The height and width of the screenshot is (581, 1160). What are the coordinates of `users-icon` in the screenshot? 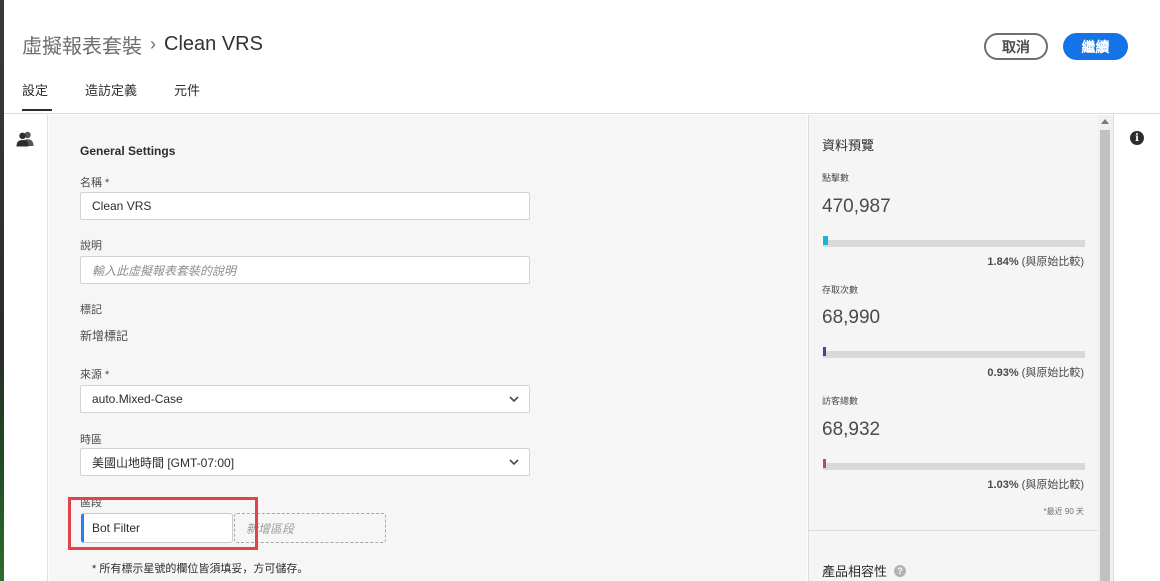 It's located at (25, 139).